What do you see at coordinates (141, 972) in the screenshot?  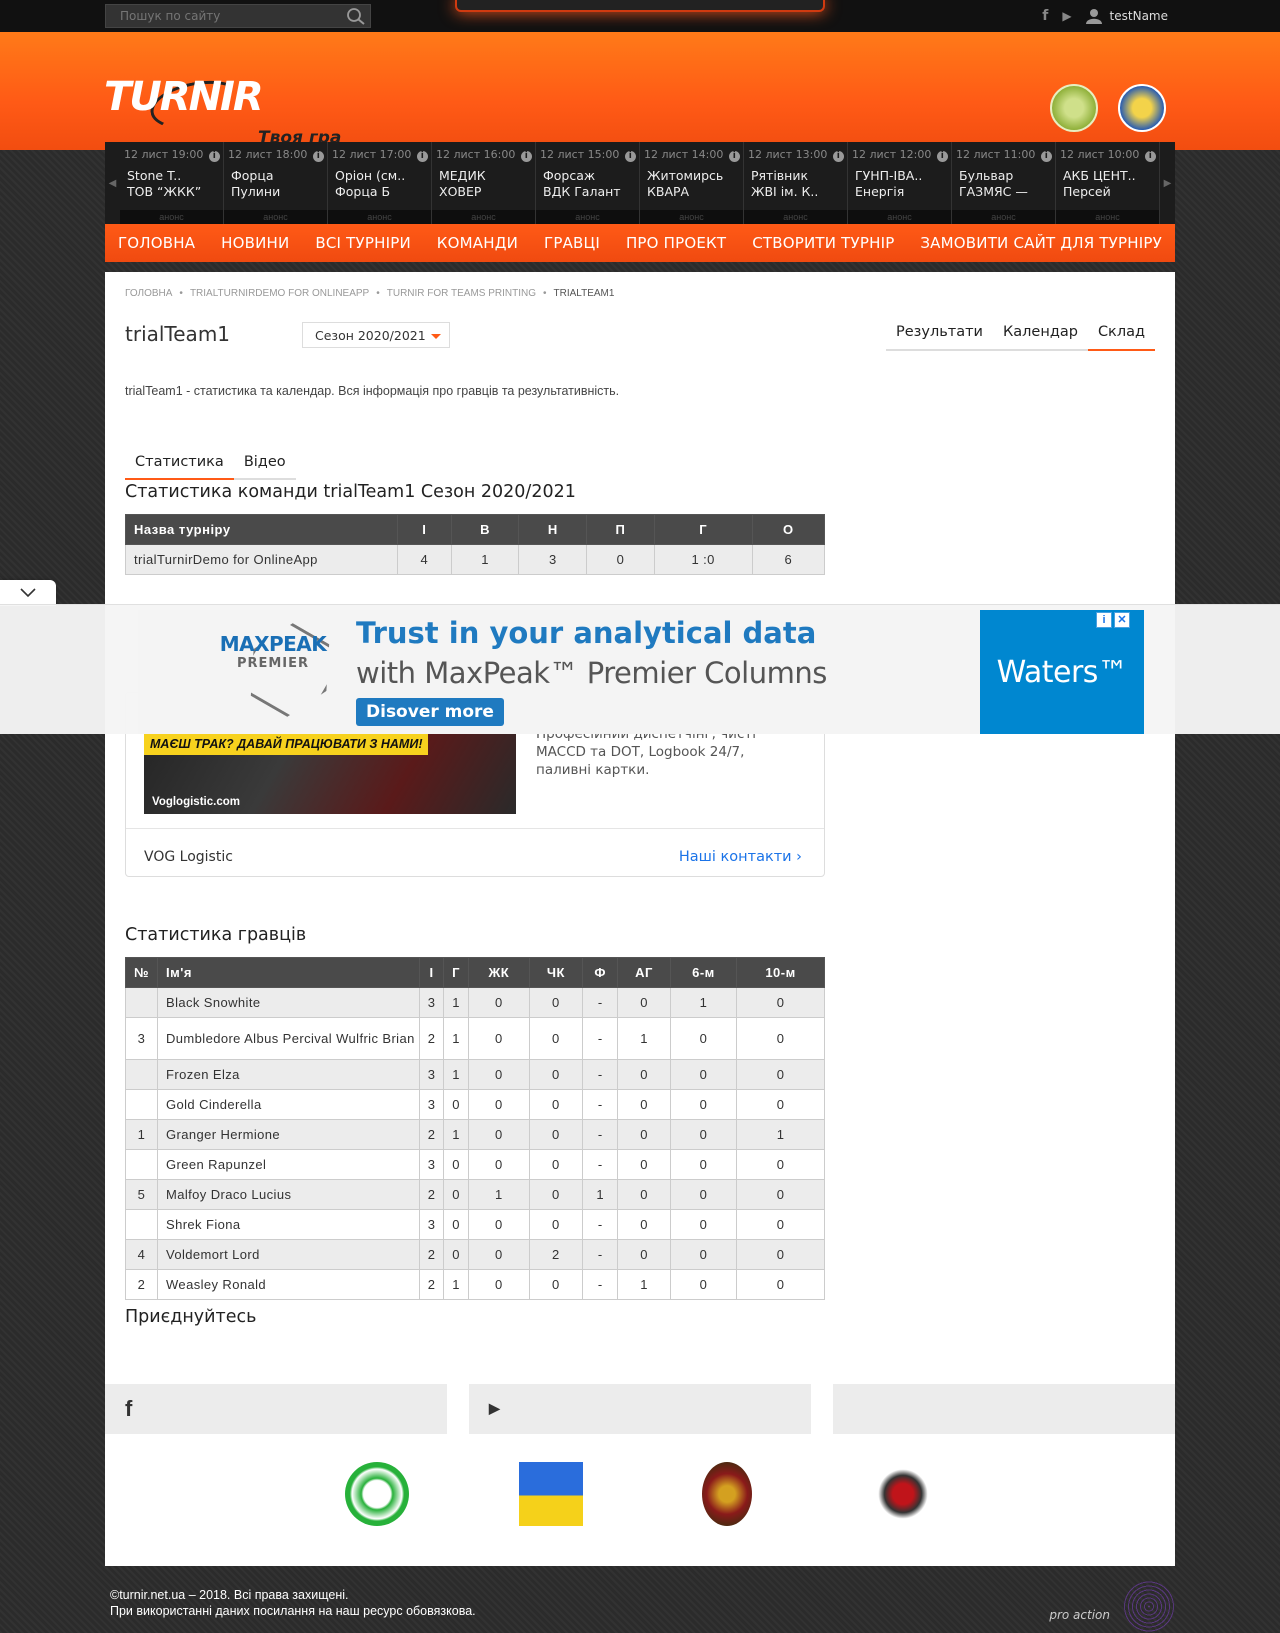 I see `column-header: №` at bounding box center [141, 972].